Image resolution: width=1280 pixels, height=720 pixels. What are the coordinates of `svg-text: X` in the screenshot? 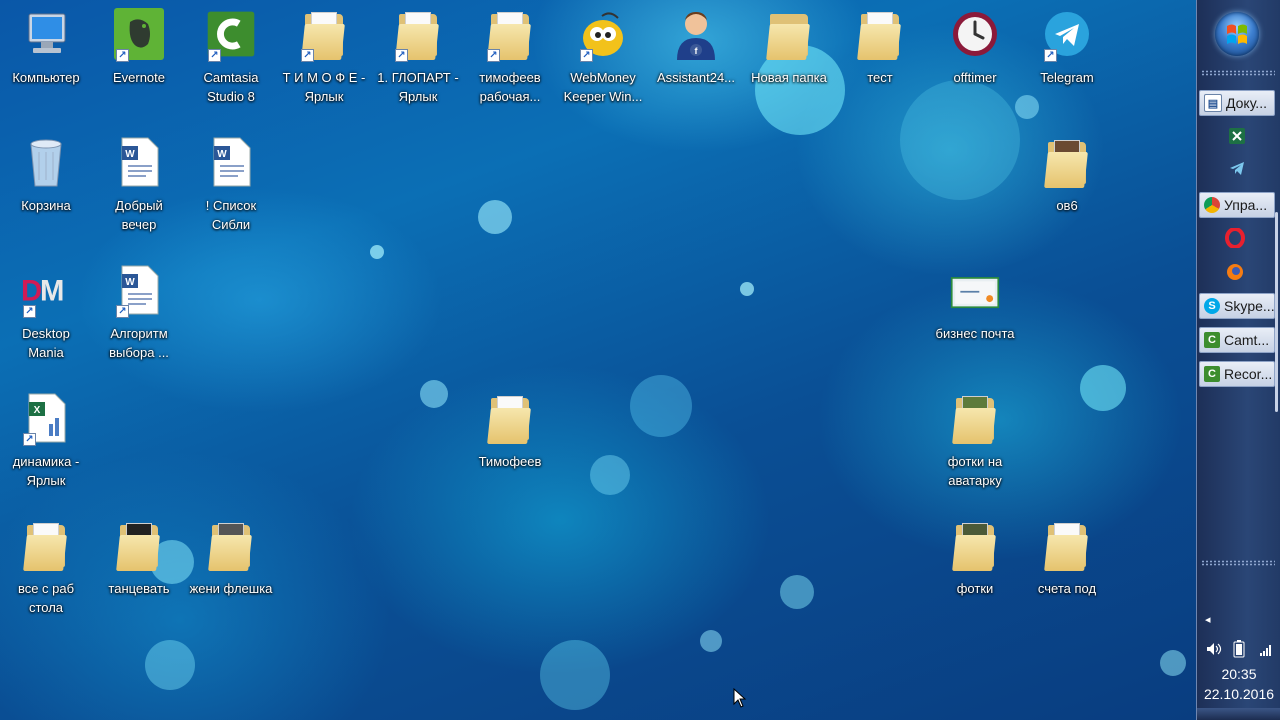 It's located at (37, 410).